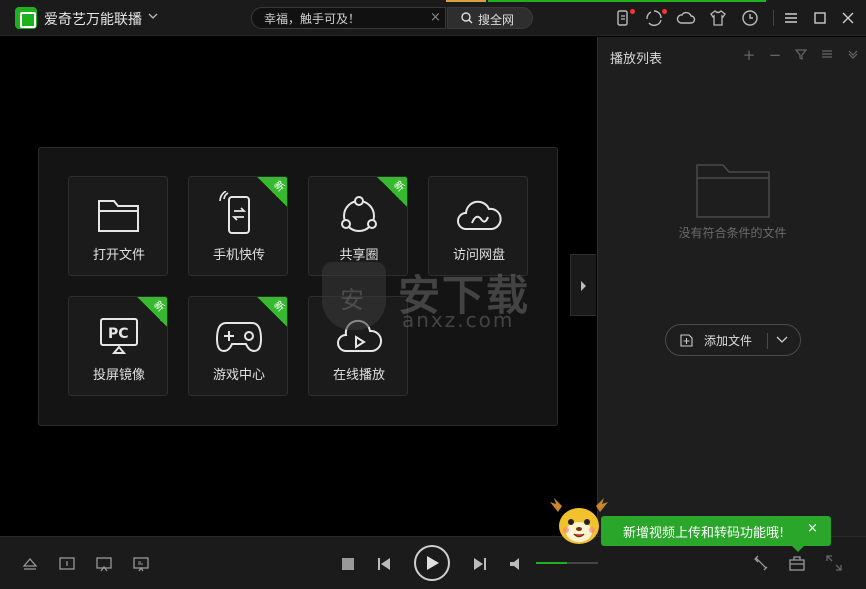 The width and height of the screenshot is (866, 589). Describe the element at coordinates (238, 226) in the screenshot. I see `phone-transfer-tile: 手机快传 新` at that location.